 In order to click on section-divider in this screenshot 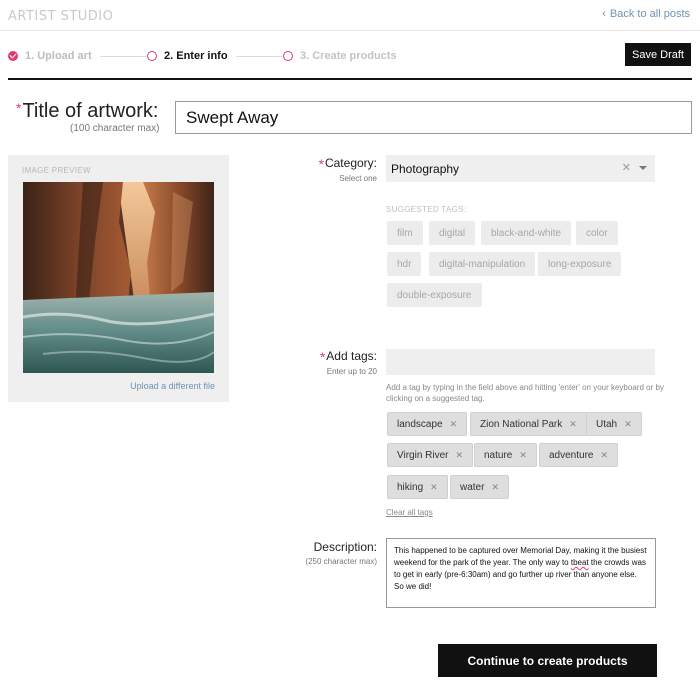, I will do `click(350, 79)`.